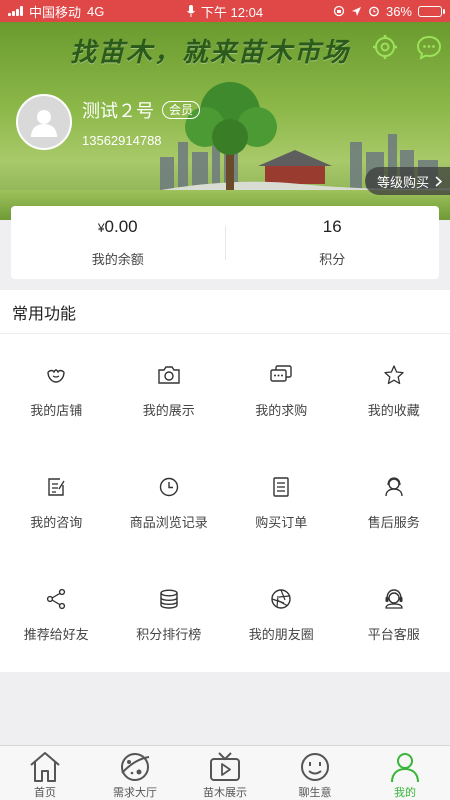  What do you see at coordinates (281, 410) in the screenshot?
I see `function-label: 我的求购` at bounding box center [281, 410].